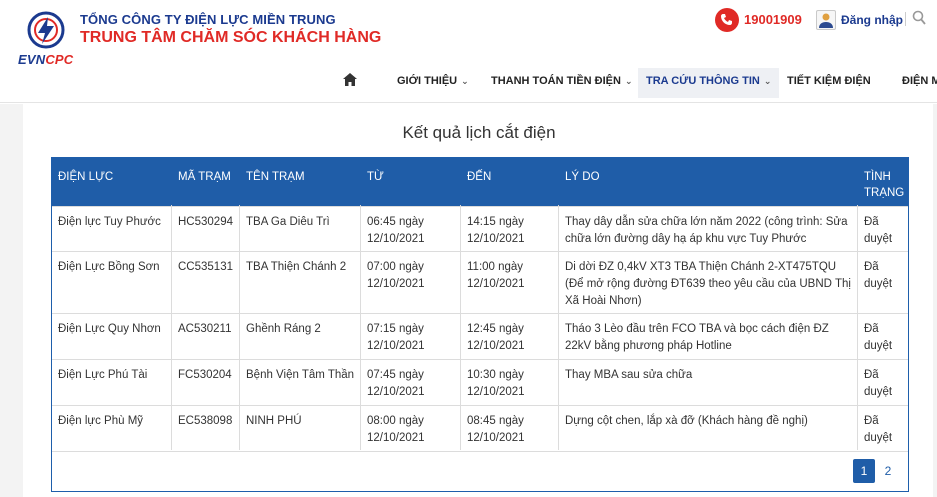 Image resolution: width=937 pixels, height=497 pixels. I want to click on phone-icon, so click(727, 20).